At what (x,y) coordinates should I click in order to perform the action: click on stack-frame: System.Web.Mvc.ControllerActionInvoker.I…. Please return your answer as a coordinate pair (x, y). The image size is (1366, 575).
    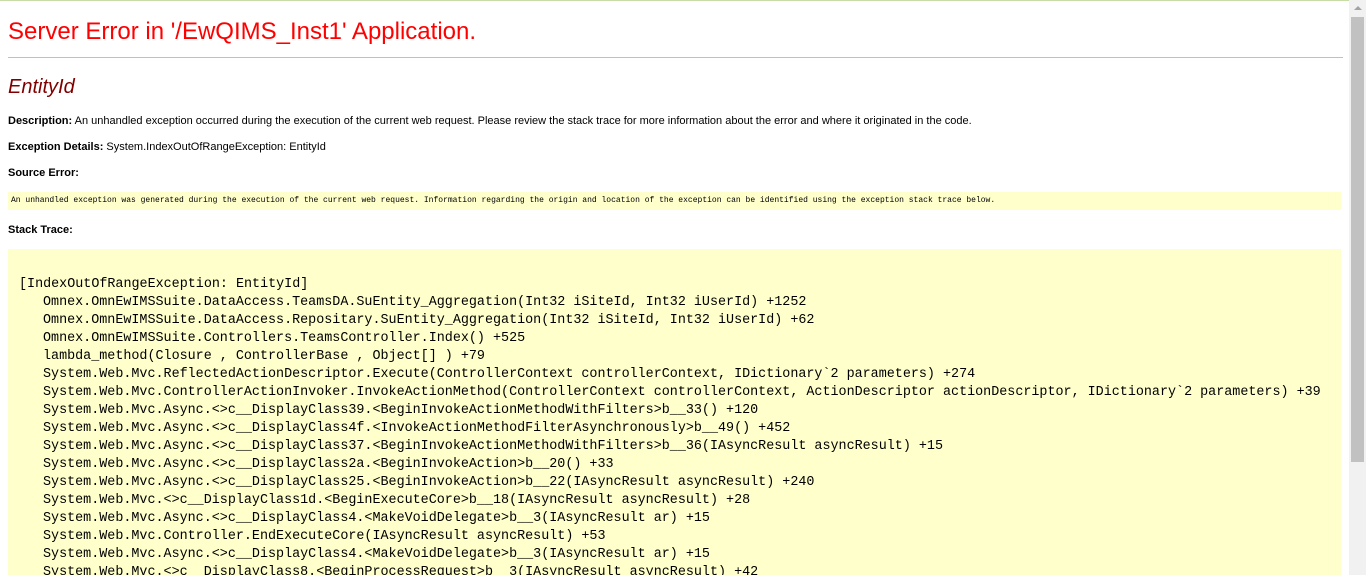
    Looking at the image, I should click on (682, 392).